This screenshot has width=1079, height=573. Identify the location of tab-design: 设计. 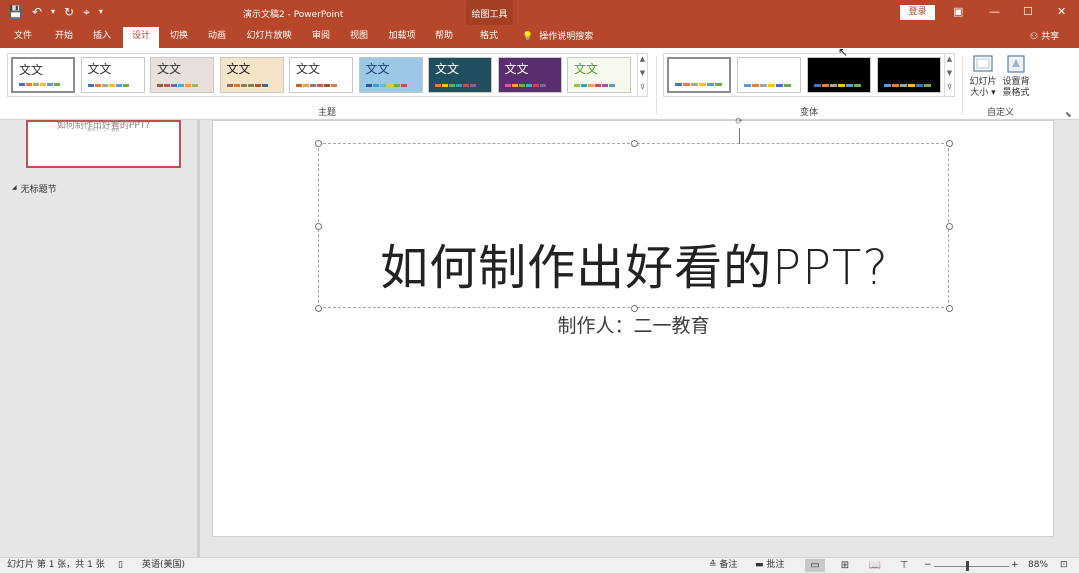
(141, 37).